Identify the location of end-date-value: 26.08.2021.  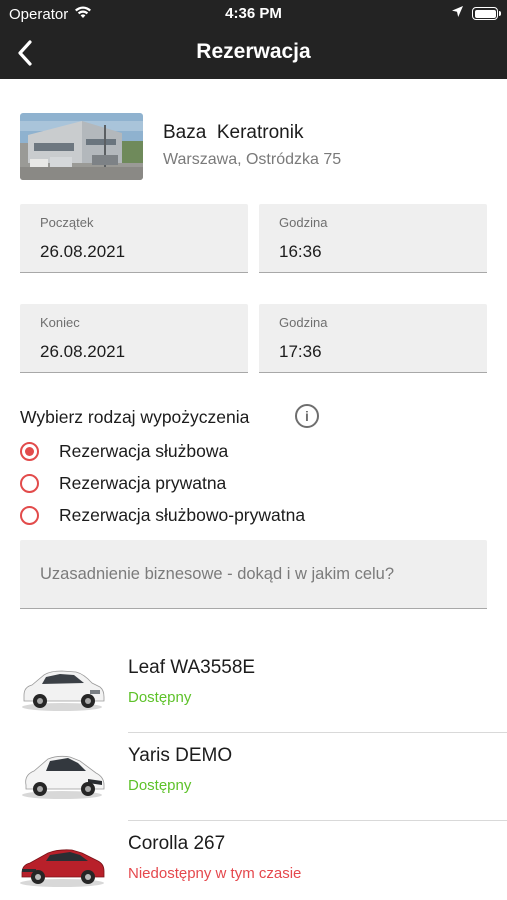
(83, 351).